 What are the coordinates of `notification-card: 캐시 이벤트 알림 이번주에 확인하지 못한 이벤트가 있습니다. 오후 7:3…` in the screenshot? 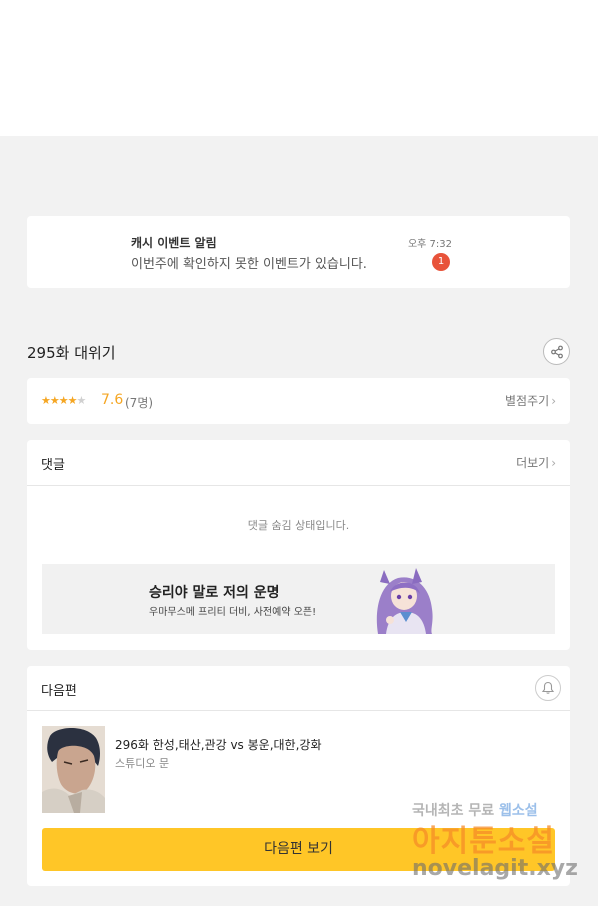 It's located at (298, 252).